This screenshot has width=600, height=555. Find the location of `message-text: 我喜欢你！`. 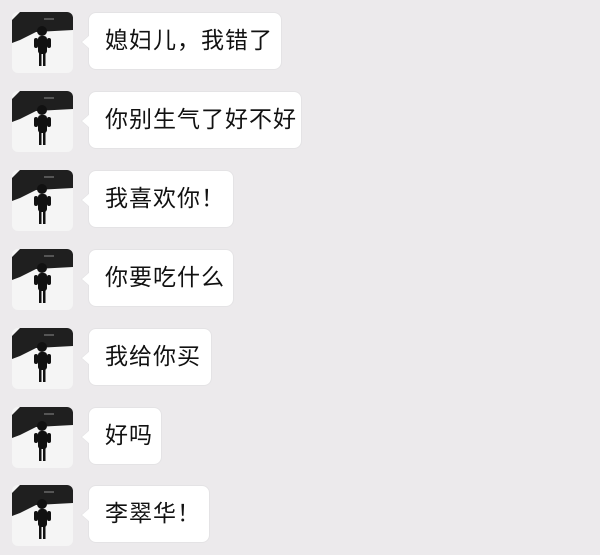

message-text: 我喜欢你！ is located at coordinates (165, 198).